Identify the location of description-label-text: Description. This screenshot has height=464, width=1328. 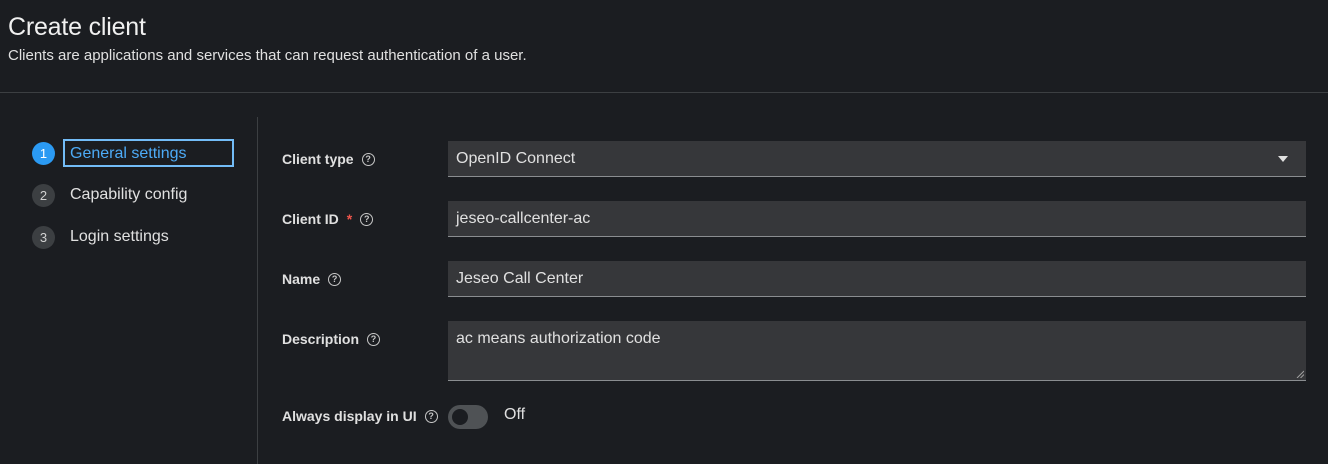
(321, 339).